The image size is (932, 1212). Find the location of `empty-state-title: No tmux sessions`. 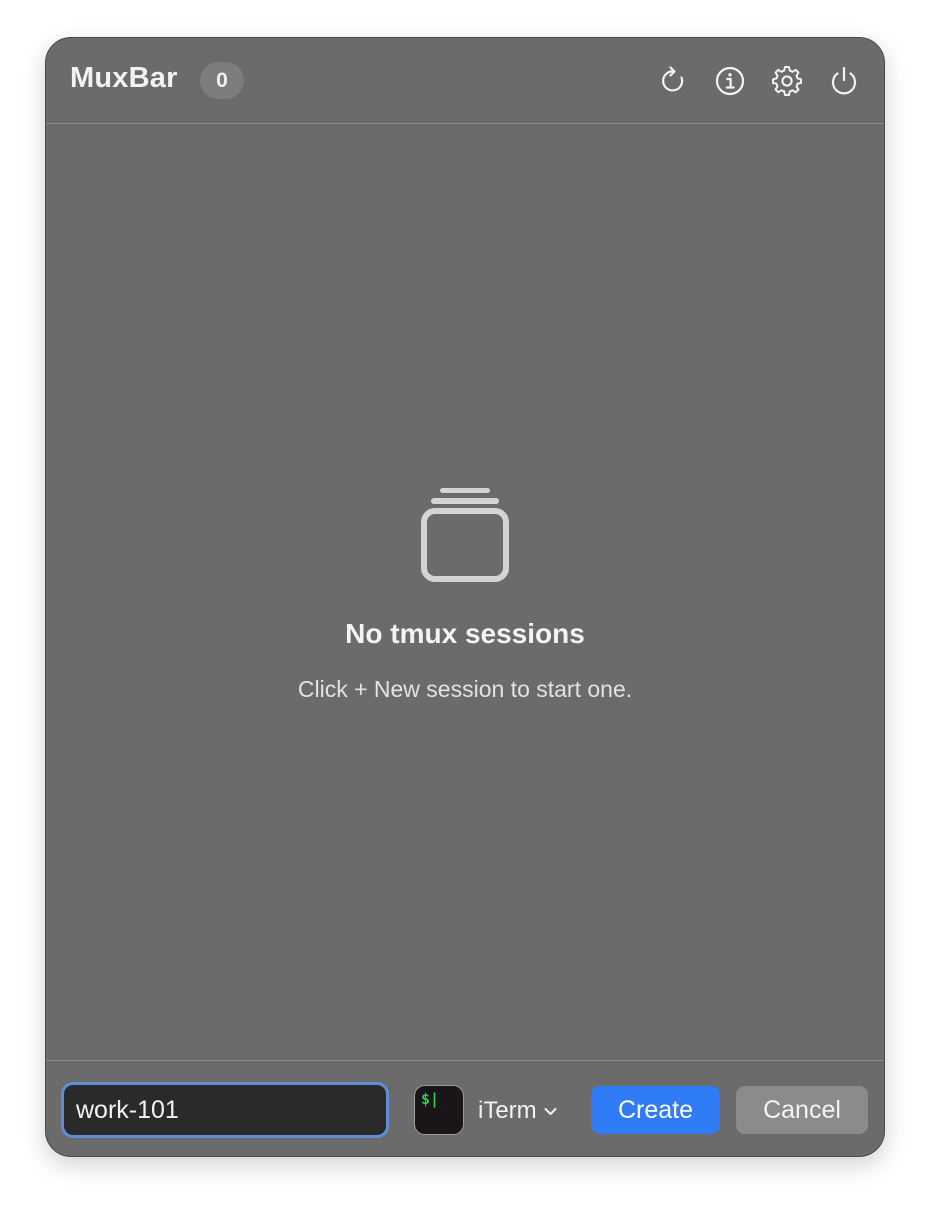

empty-state-title: No tmux sessions is located at coordinates (465, 633).